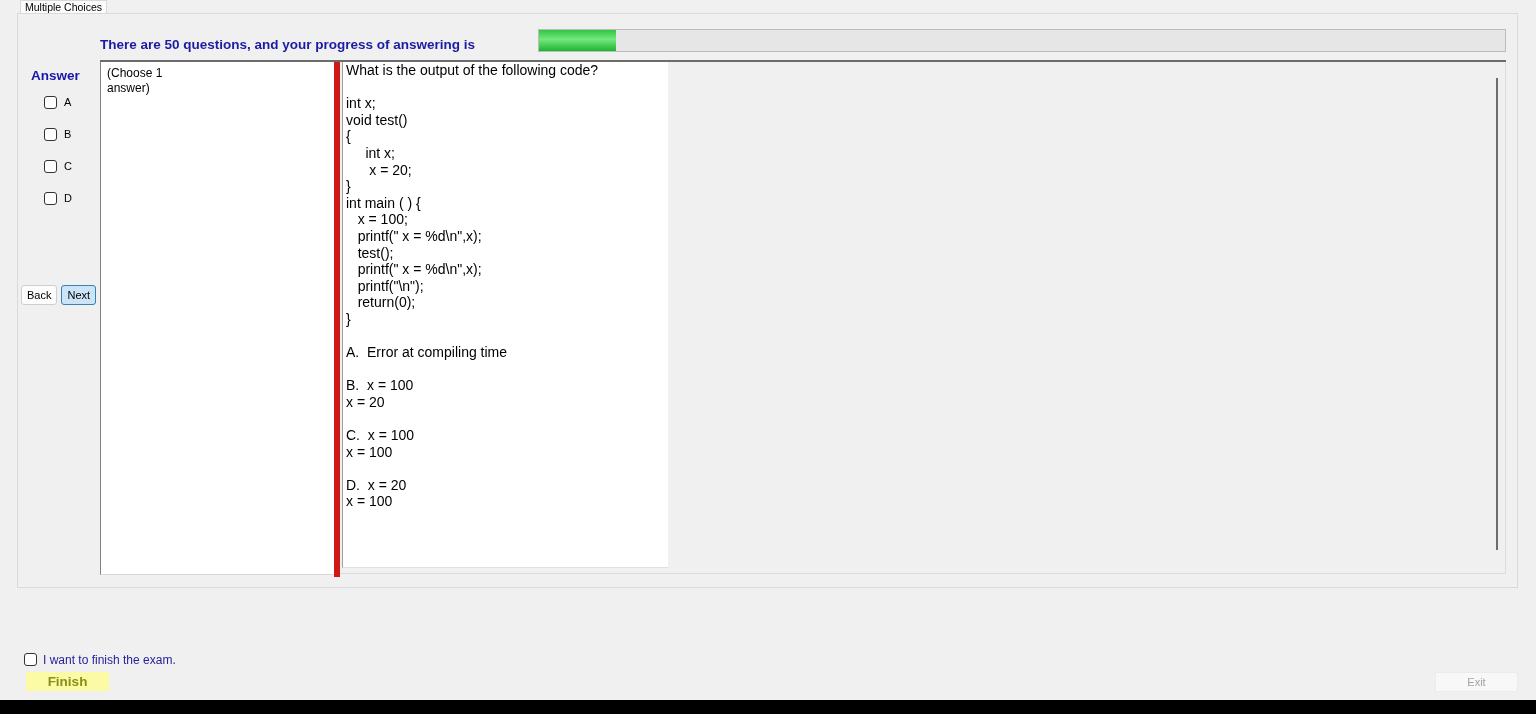  I want to click on finish-confirm-label: I want to finish the exam., so click(109, 659).